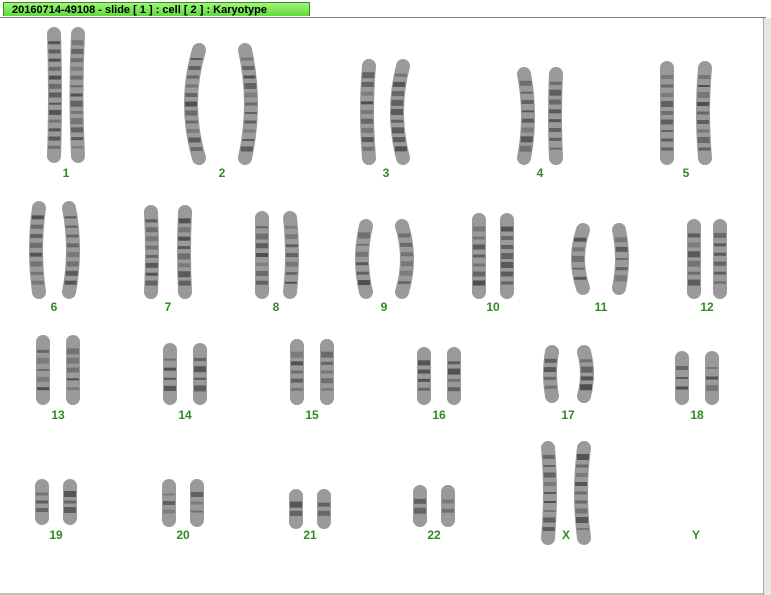  Describe the element at coordinates (185, 415) in the screenshot. I see `chromosome-label-14: 14` at that location.